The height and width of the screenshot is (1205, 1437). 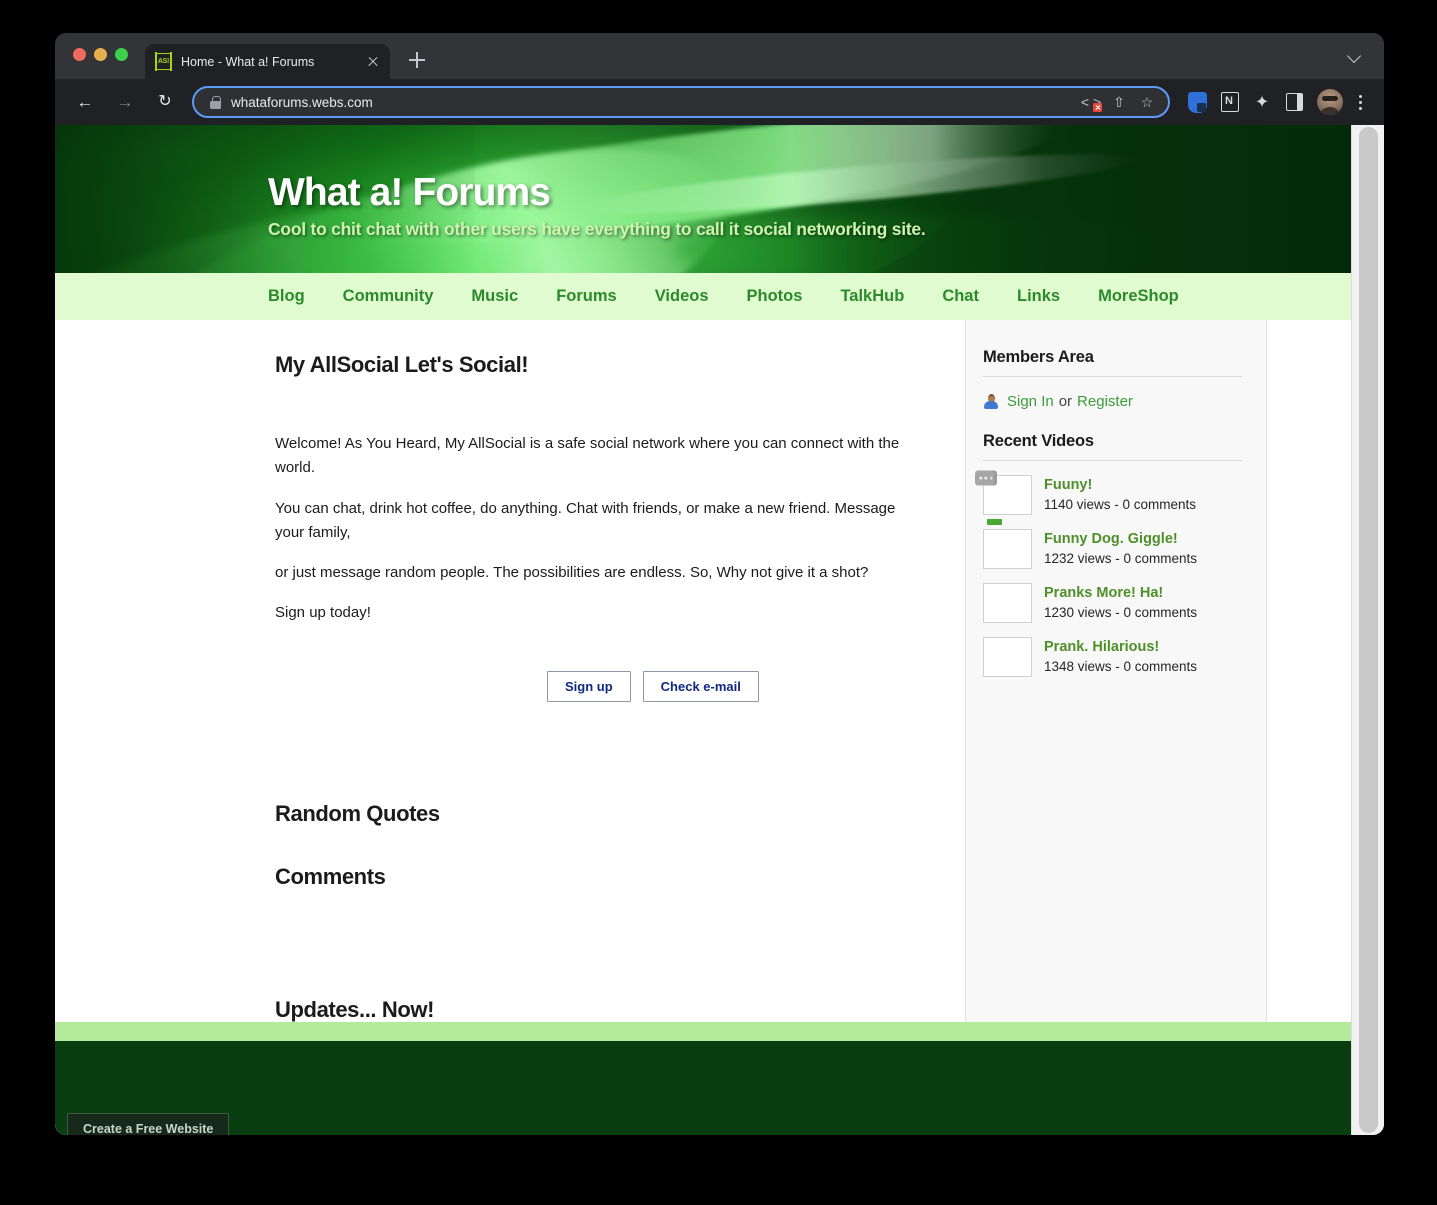 I want to click on nav-item-videos: Videos, so click(x=682, y=296).